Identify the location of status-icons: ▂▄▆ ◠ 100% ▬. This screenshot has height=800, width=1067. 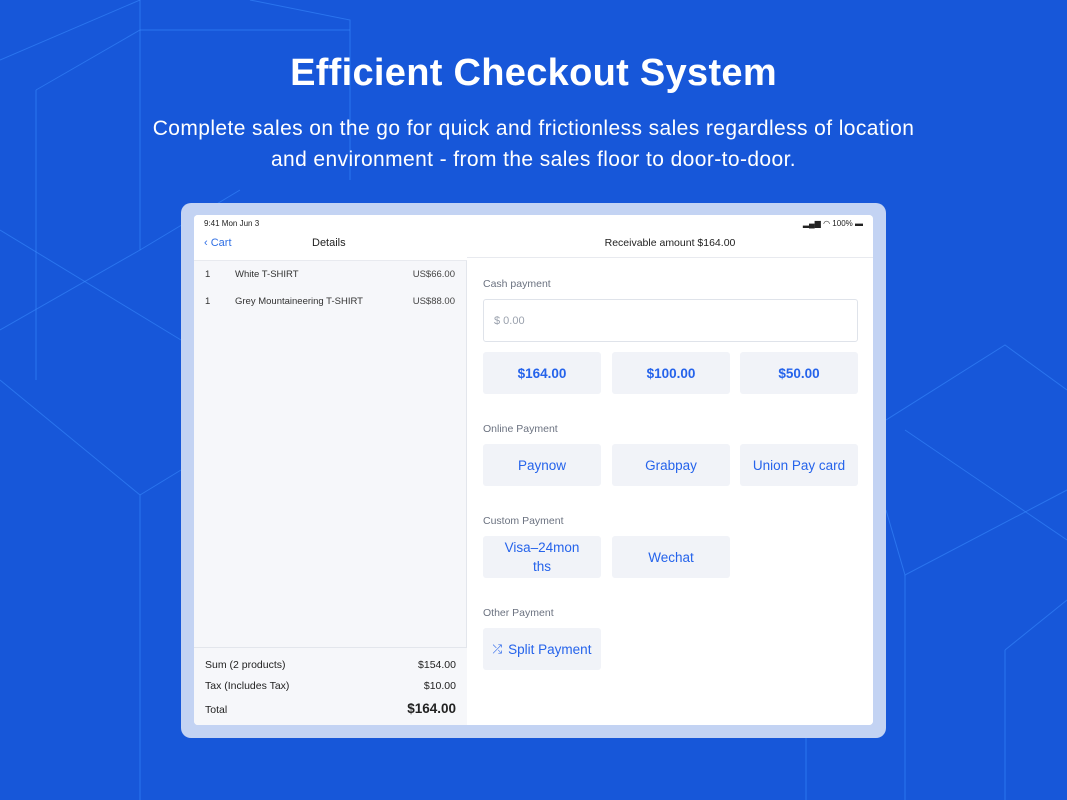
(833, 223).